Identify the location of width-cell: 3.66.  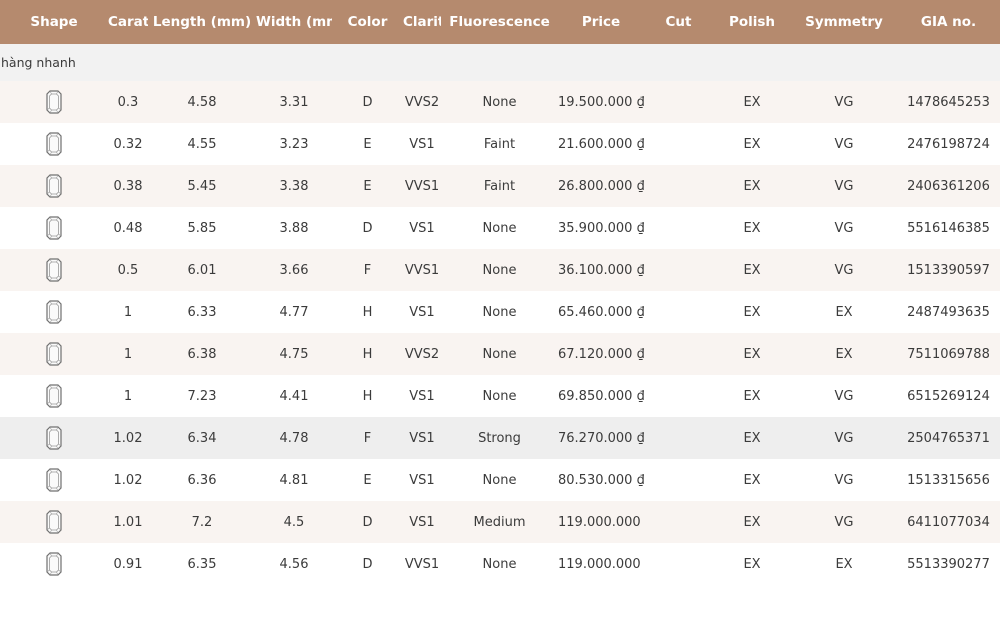
(294, 270).